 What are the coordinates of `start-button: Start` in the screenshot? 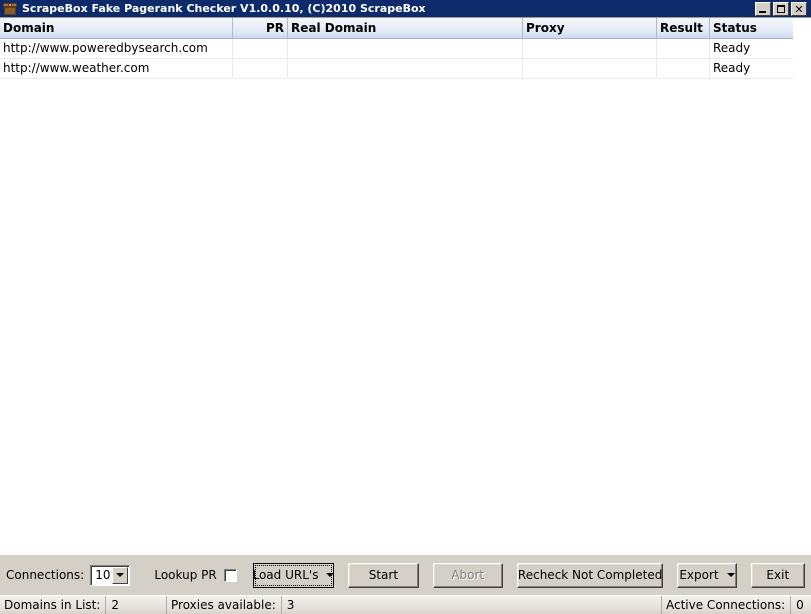 It's located at (383, 575).